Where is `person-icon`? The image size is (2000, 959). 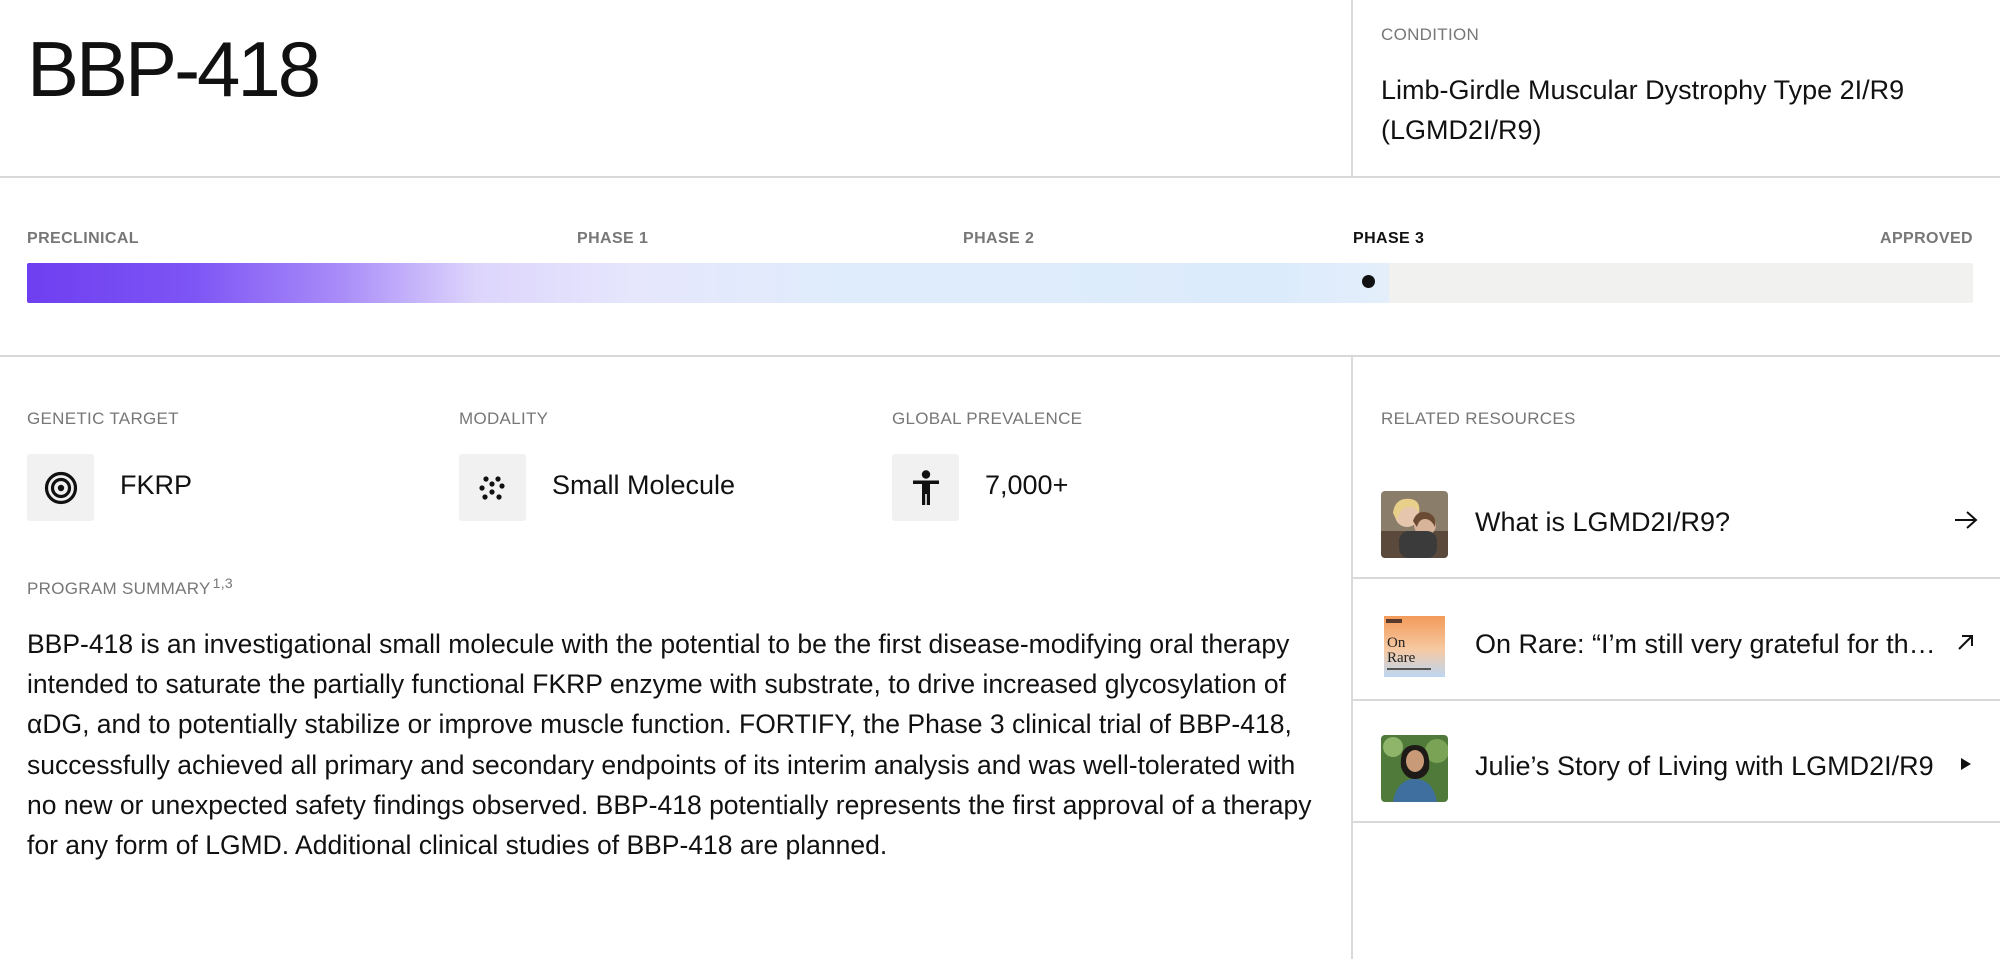
person-icon is located at coordinates (925, 487).